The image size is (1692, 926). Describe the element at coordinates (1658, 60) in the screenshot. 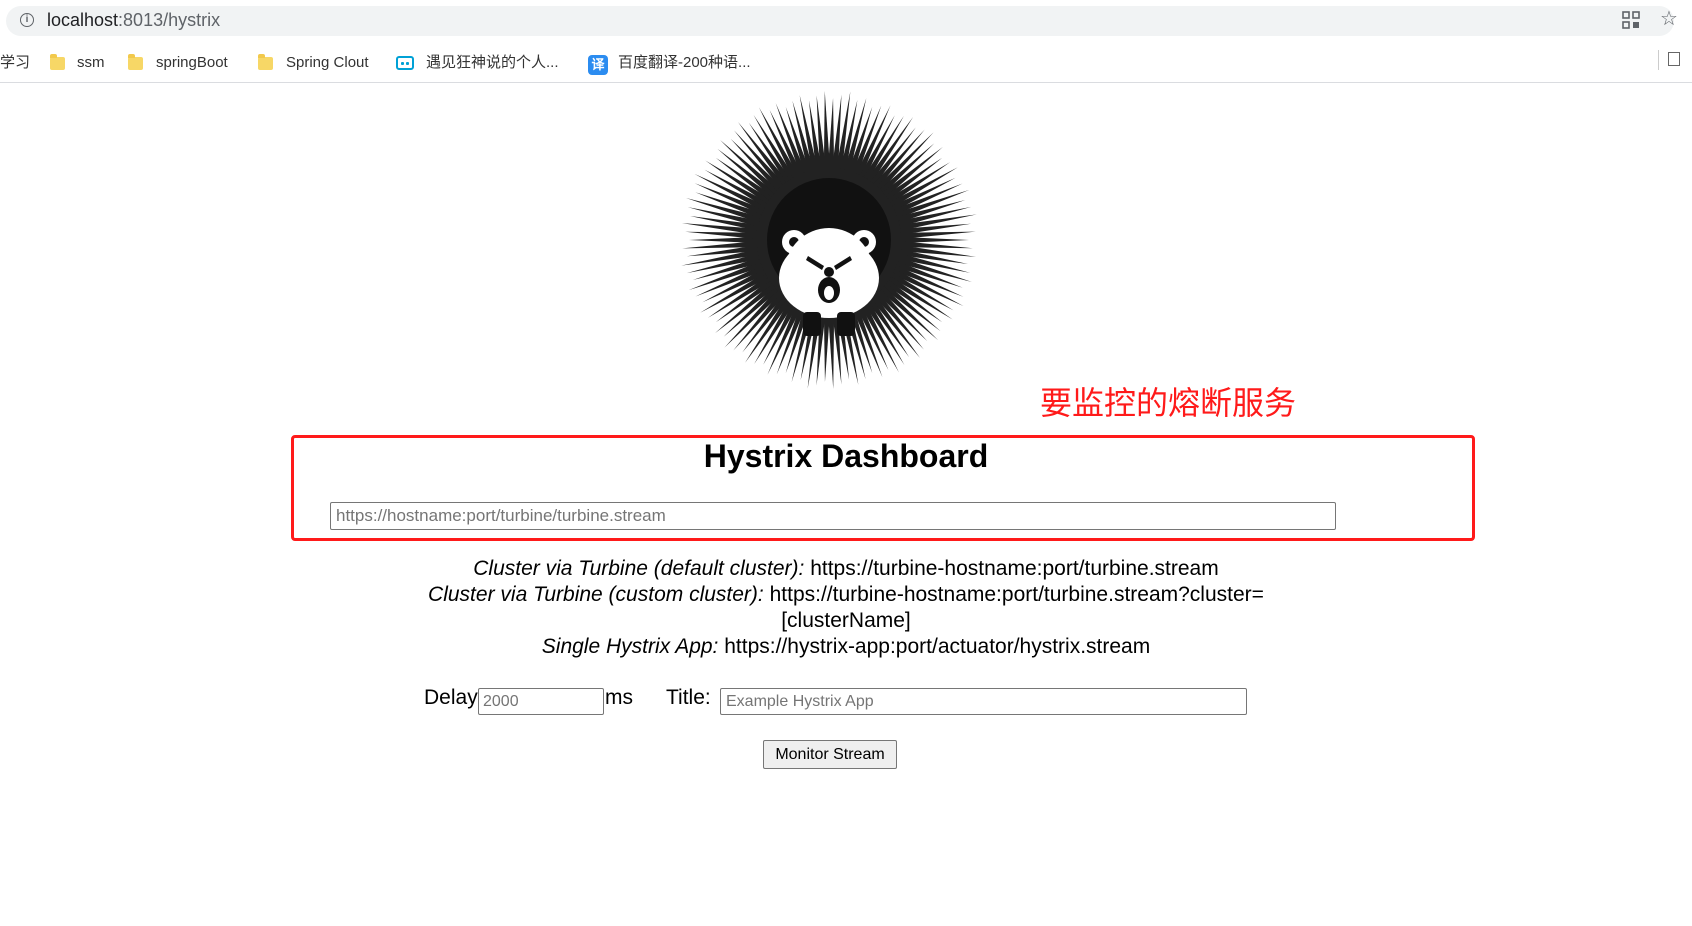

I see `bookmark-separator` at that location.